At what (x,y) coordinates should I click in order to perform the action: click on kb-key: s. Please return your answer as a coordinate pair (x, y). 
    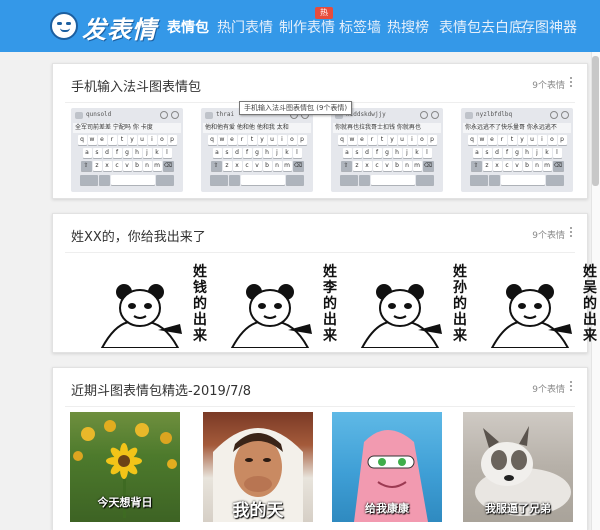
    Looking at the image, I should click on (227, 153).